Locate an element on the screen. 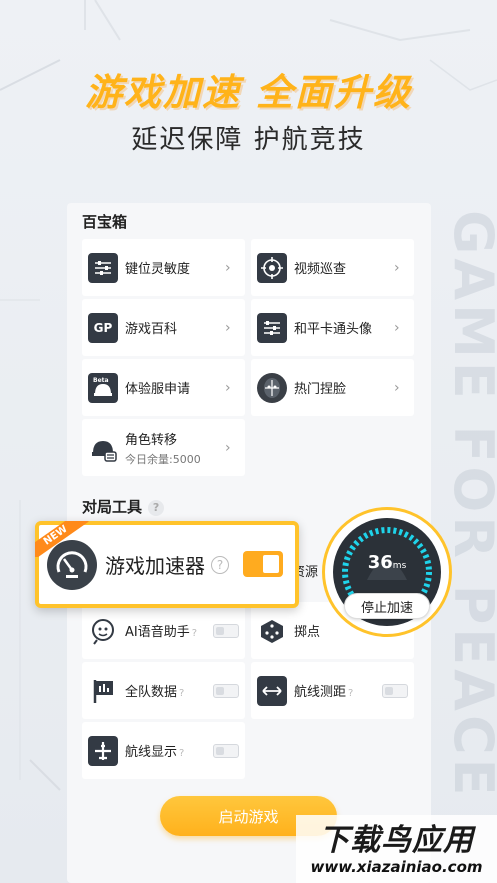 The width and height of the screenshot is (497, 883). ai-voice-toggle is located at coordinates (226, 630).